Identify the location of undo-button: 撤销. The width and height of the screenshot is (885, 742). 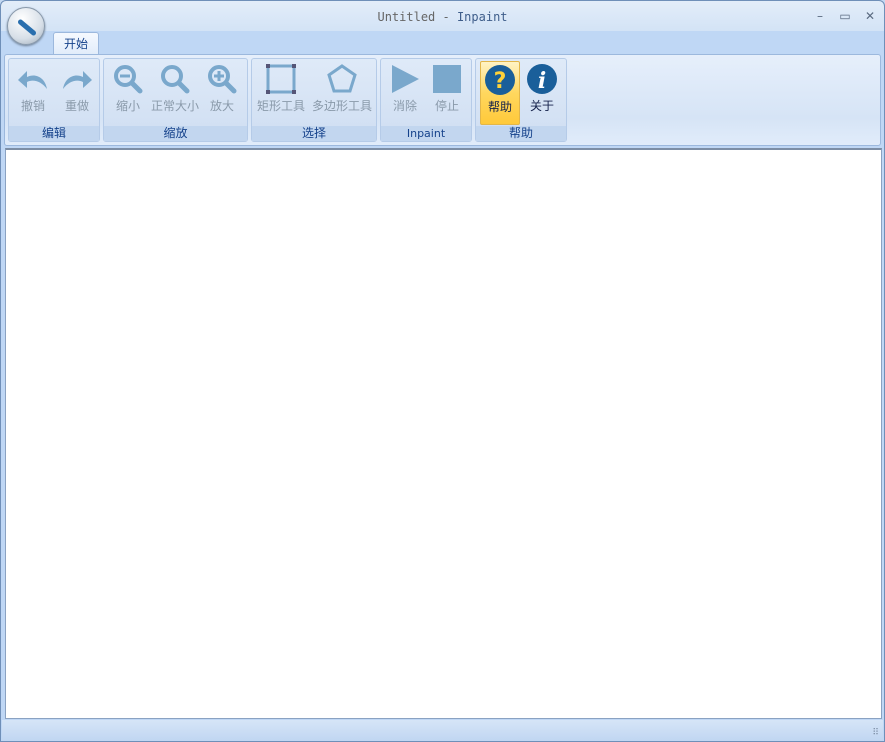
(33, 93).